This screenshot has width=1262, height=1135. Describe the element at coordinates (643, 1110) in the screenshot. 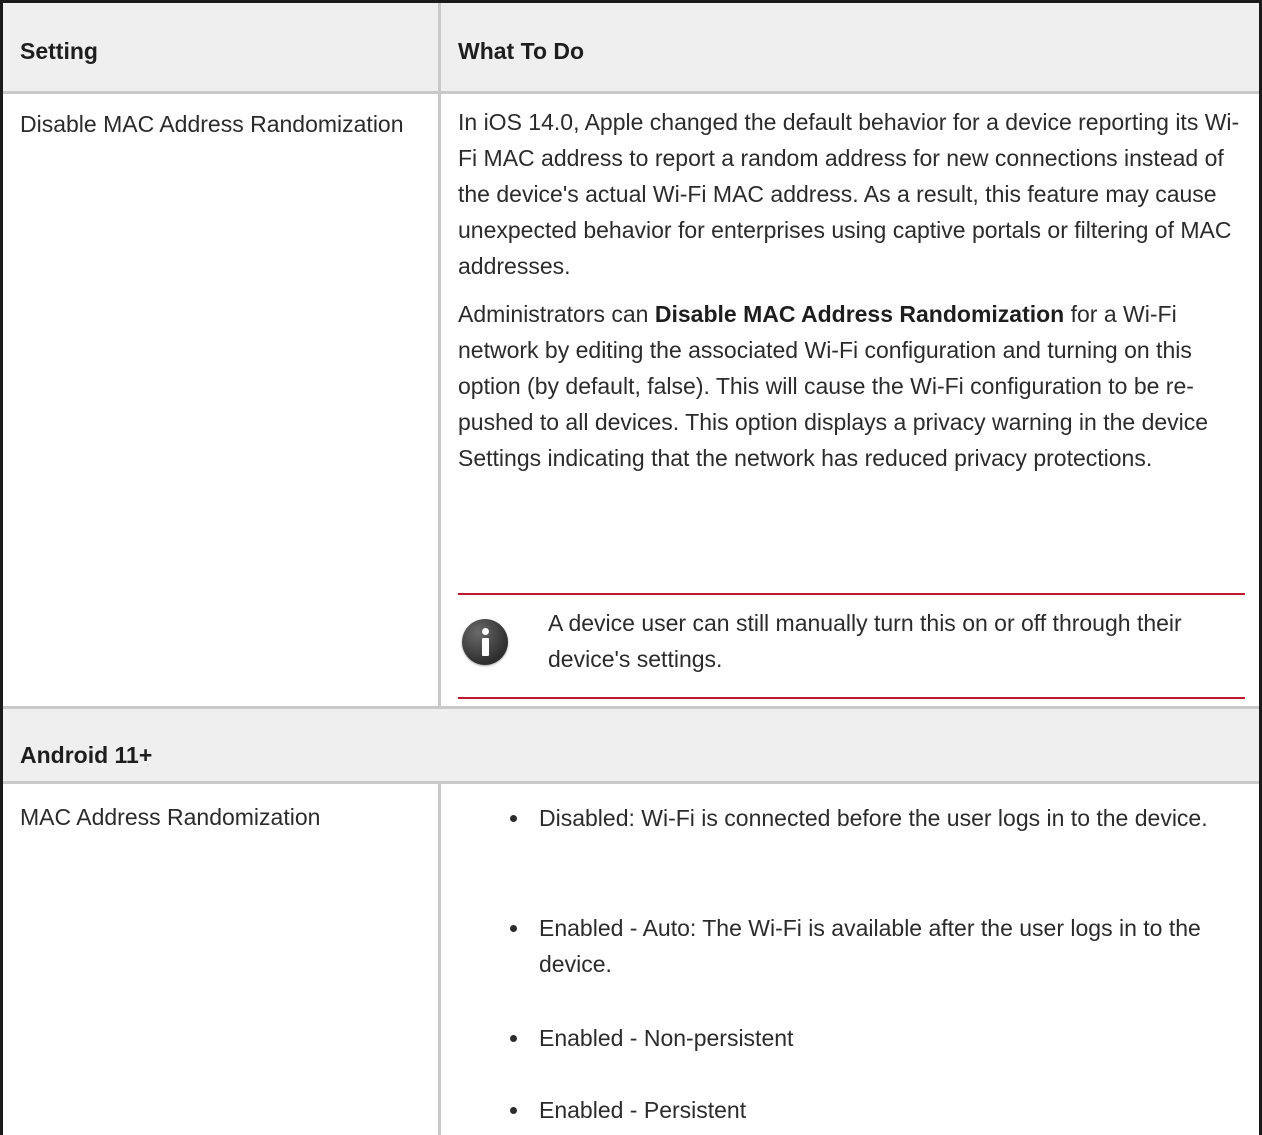

I see `list-item-text: Enabled - Persistent` at that location.